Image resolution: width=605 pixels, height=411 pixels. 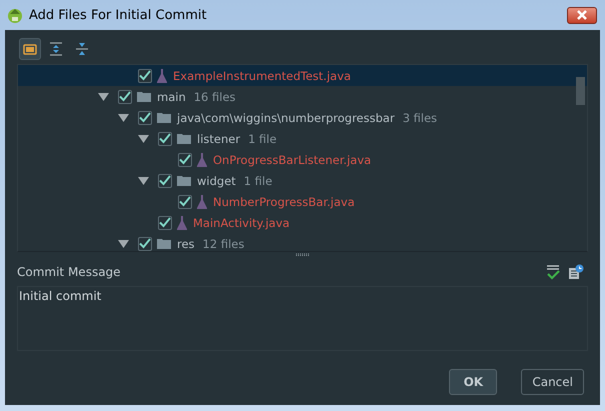 I want to click on tree-row: res 12 files, so click(x=302, y=242).